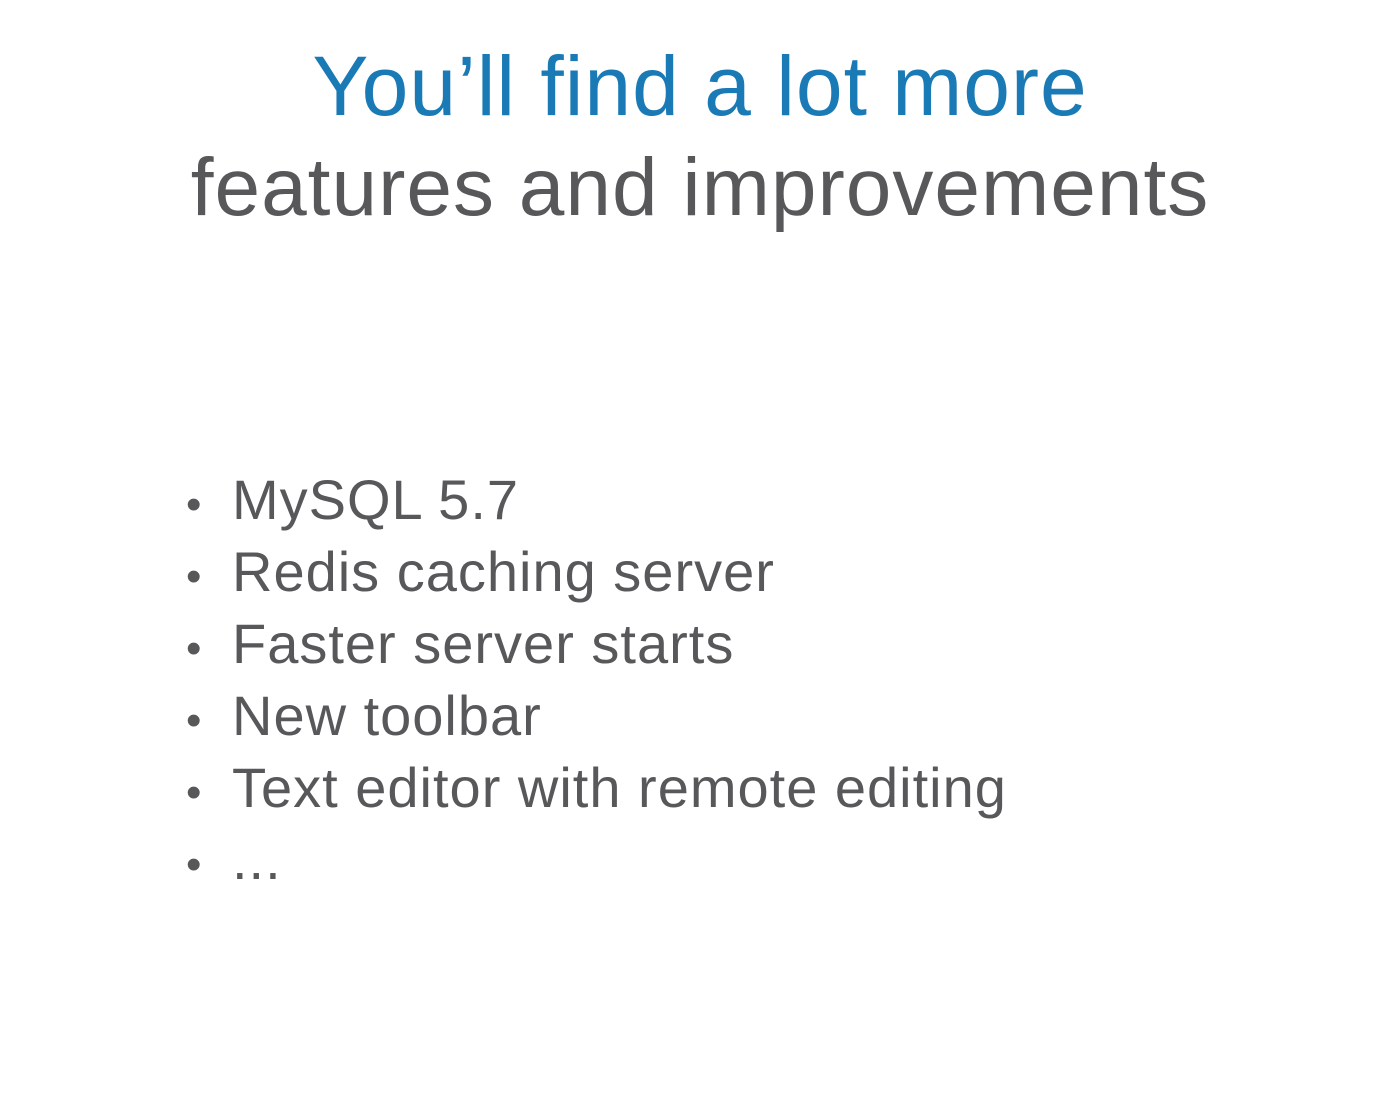 Image resolution: width=1400 pixels, height=1110 pixels. What do you see at coordinates (700, 187) in the screenshot?
I see `heading-line-2: features and improvements` at bounding box center [700, 187].